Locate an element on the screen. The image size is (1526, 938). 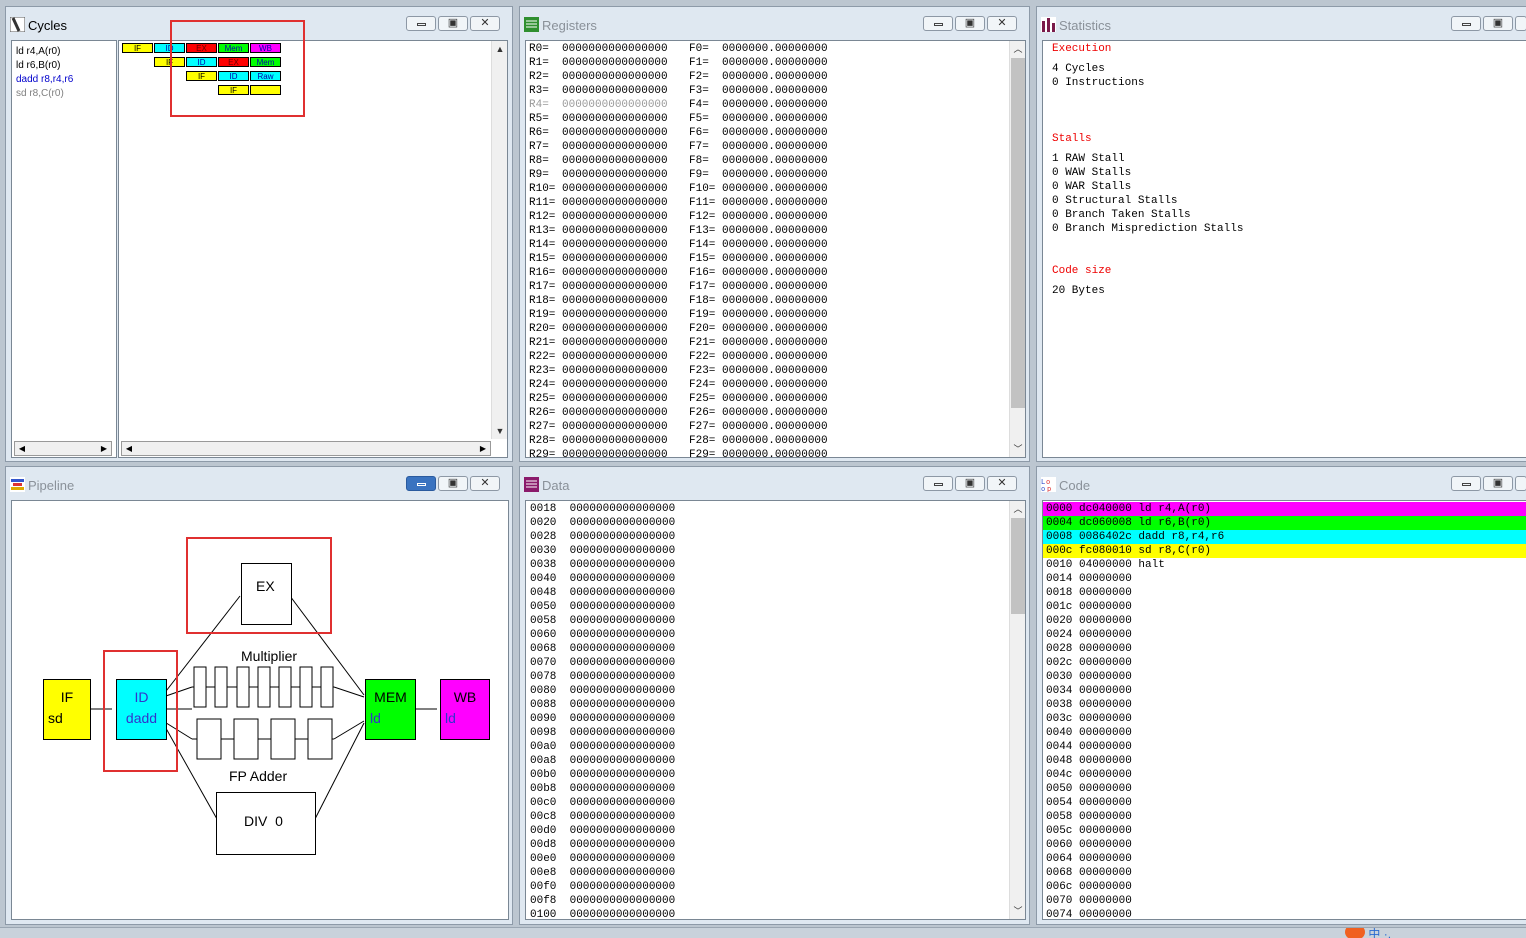
memory-row: 00b0 0000000000000000 is located at coordinates (602, 775).